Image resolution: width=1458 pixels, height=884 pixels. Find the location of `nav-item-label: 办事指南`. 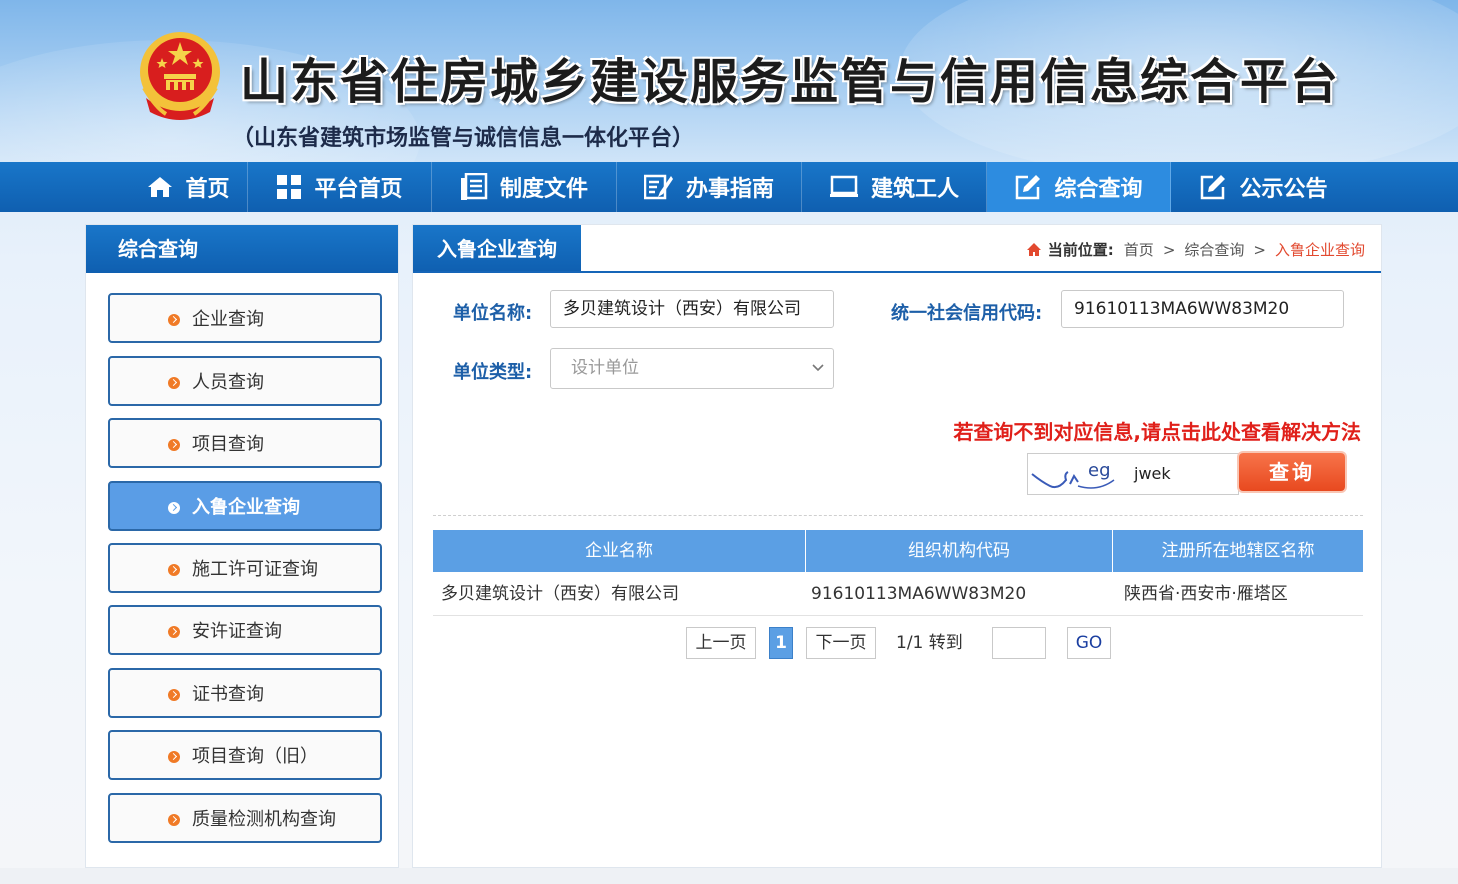

nav-item-label: 办事指南 is located at coordinates (729, 189).